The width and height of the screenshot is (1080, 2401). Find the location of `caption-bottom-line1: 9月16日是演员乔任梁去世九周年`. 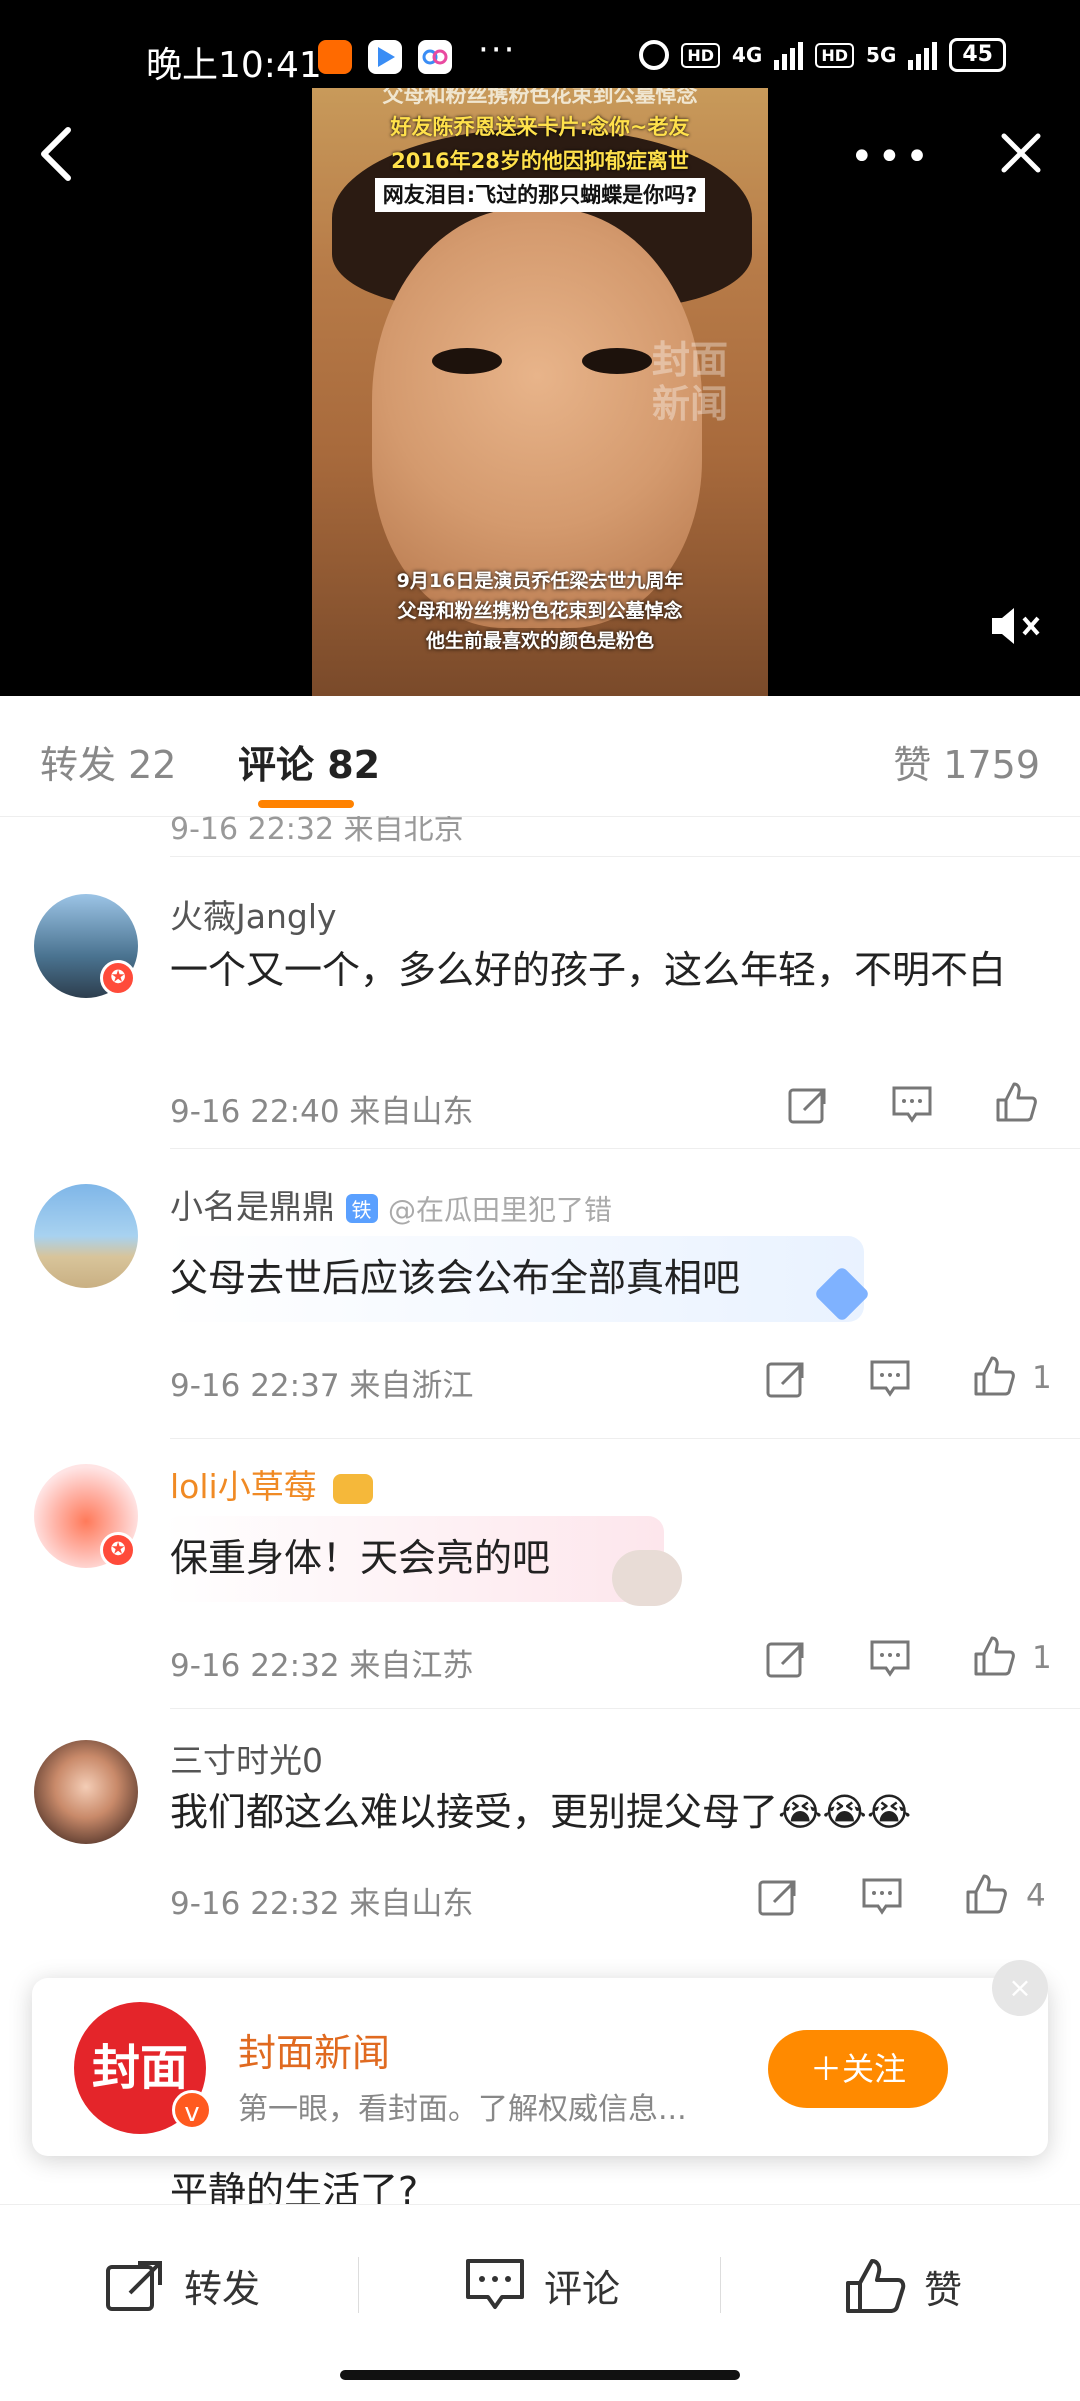

caption-bottom-line1: 9月16日是演员乔任梁去世九周年 is located at coordinates (540, 581).